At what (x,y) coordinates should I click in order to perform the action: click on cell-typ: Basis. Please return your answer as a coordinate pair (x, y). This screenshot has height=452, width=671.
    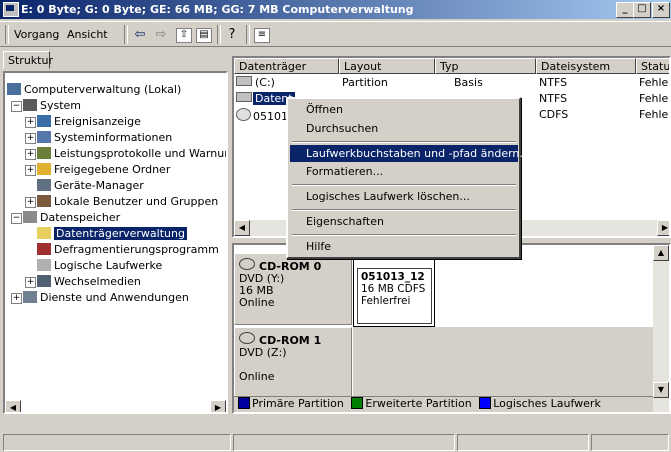
    Looking at the image, I should click on (468, 82).